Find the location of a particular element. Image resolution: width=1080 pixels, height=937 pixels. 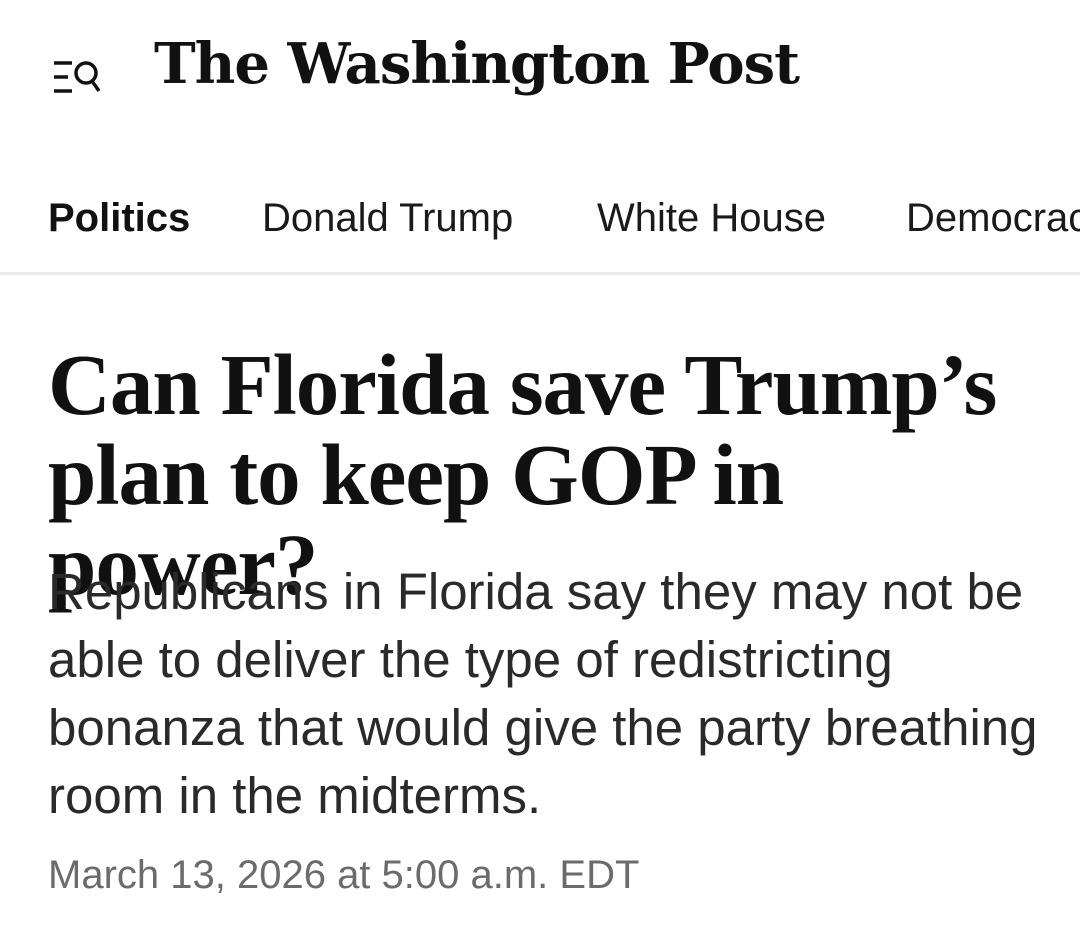

article-timestamp: March 13, 2026 at 5:00 a.m. EDT is located at coordinates (344, 875).